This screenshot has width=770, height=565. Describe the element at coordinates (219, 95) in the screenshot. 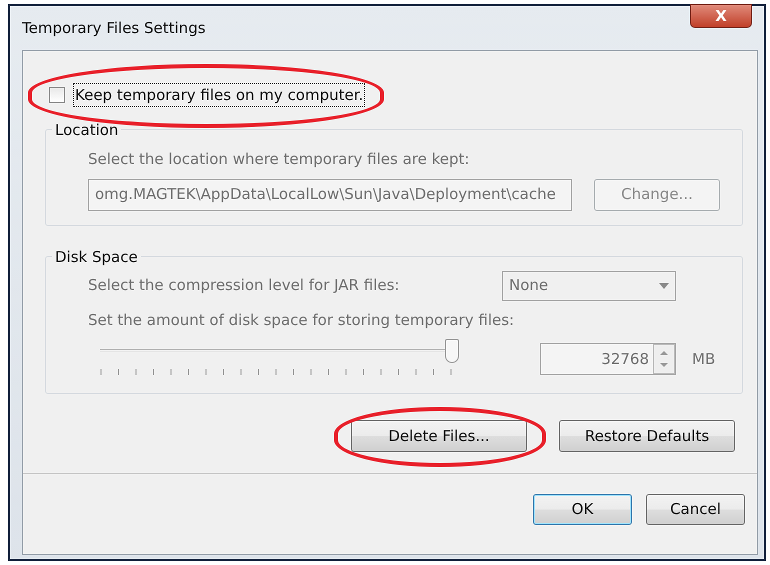

I see `checkbox-label: Keep temporary files on my computer.` at that location.